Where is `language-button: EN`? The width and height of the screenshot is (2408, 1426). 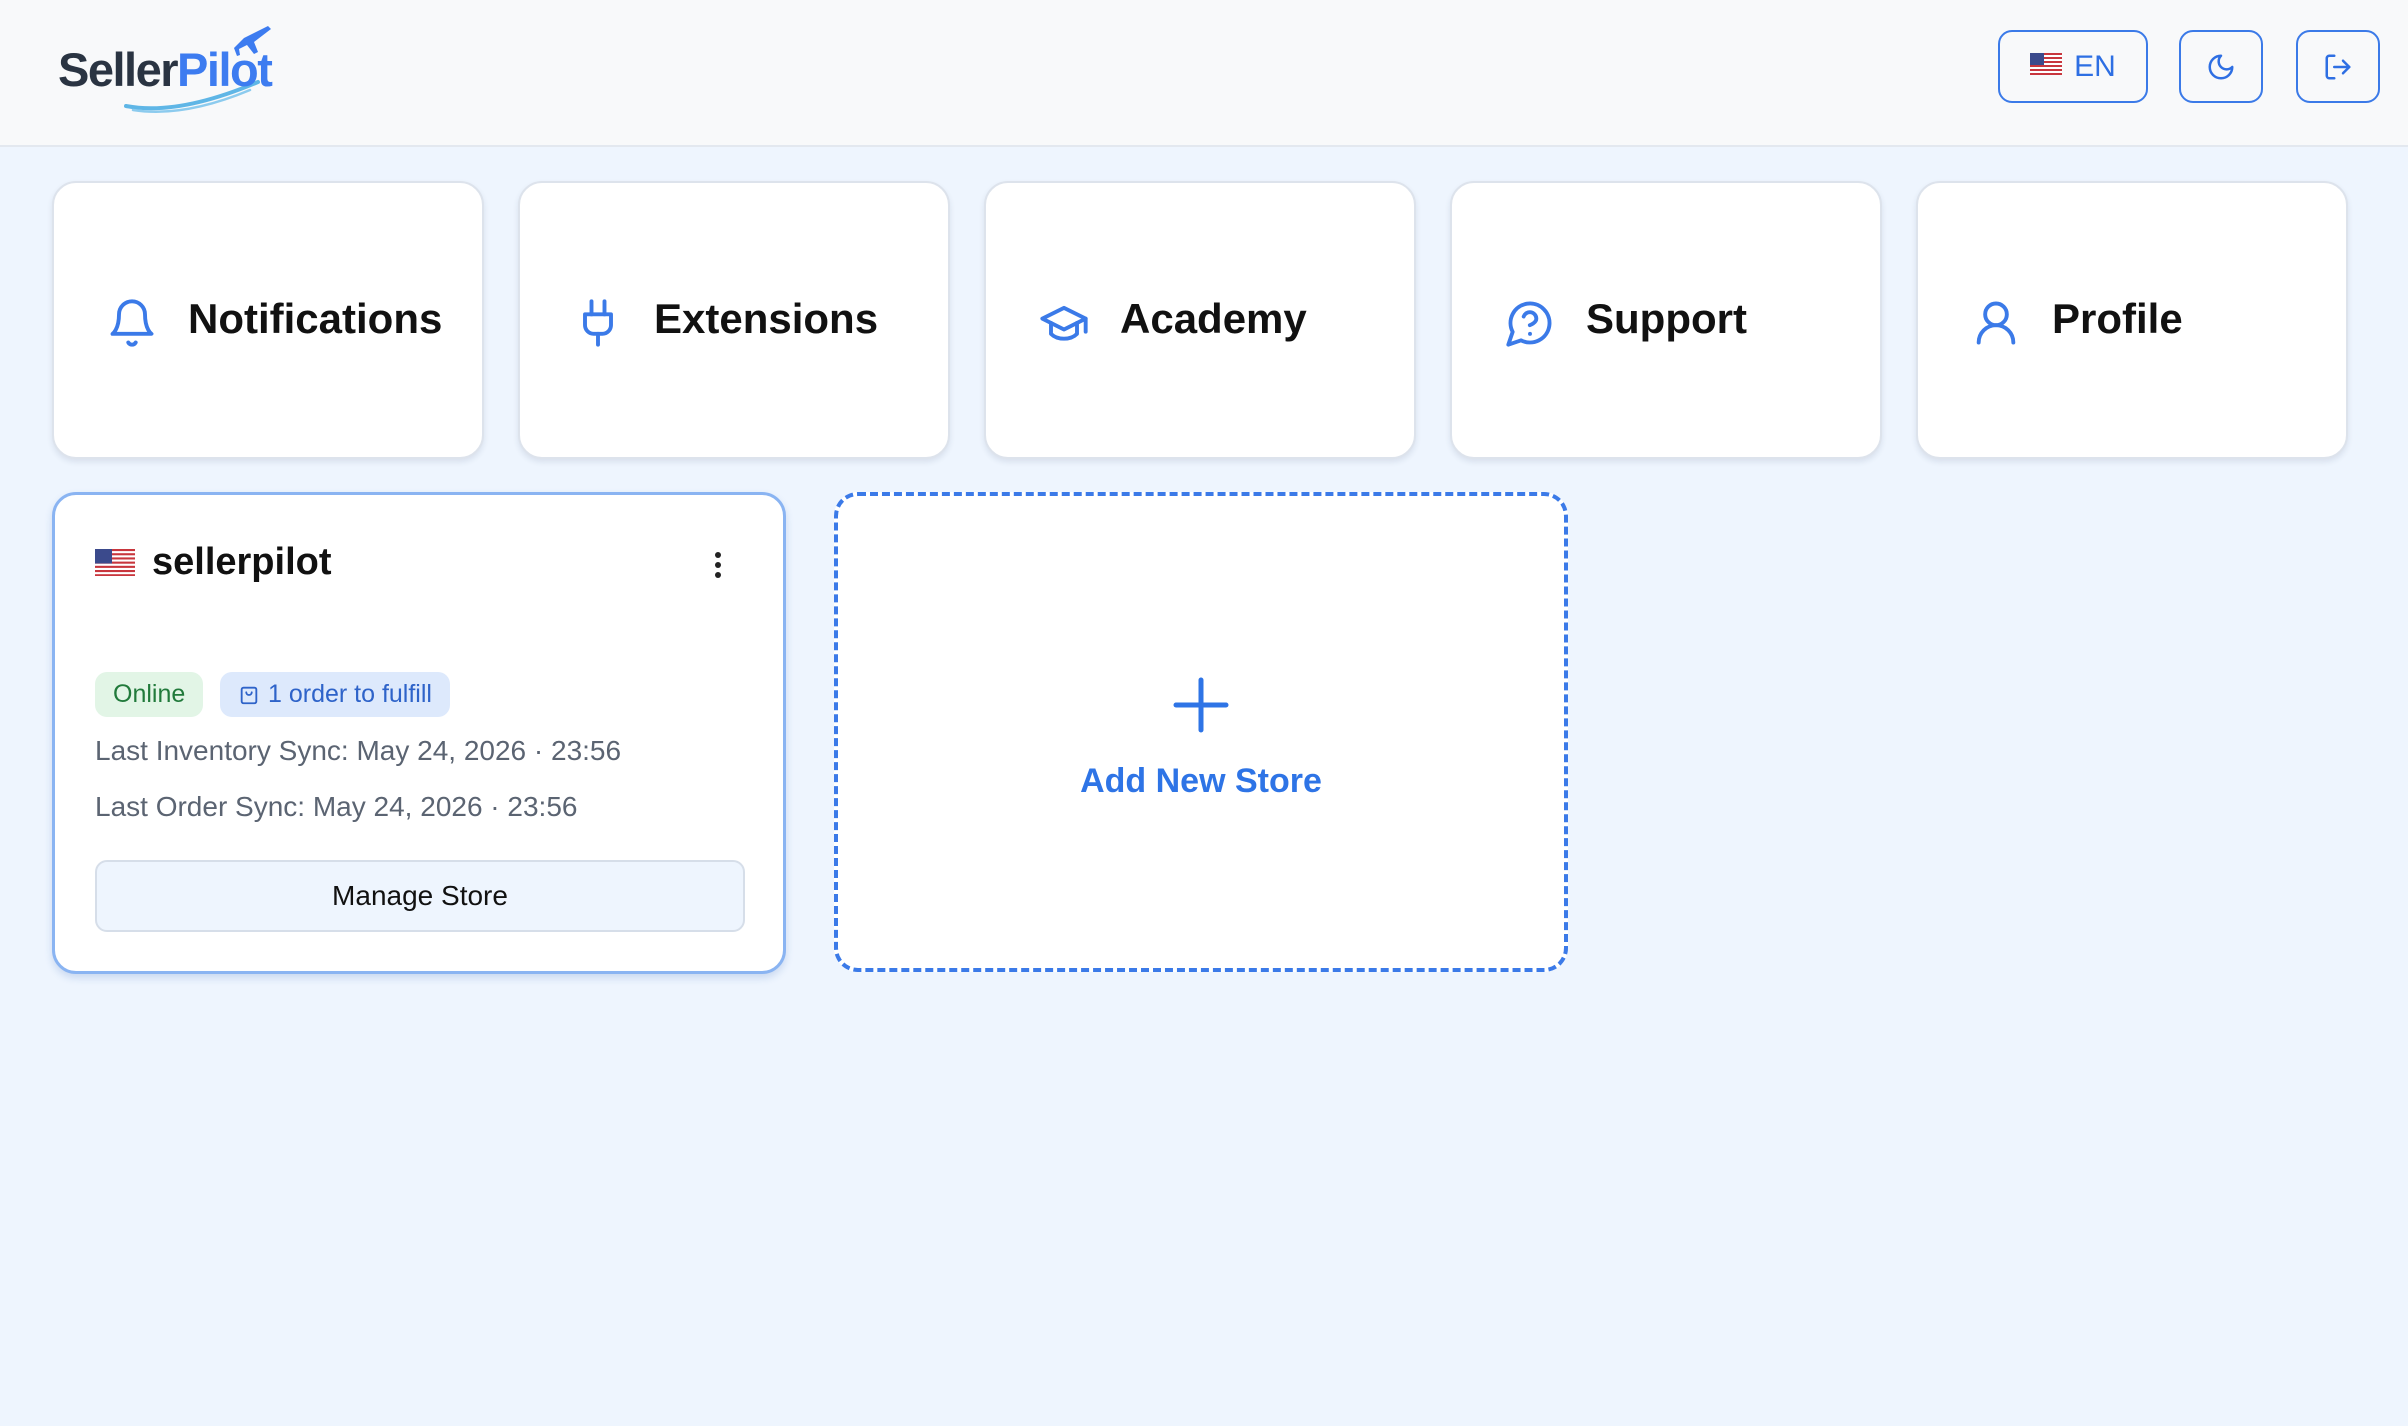
language-button: EN is located at coordinates (2073, 66).